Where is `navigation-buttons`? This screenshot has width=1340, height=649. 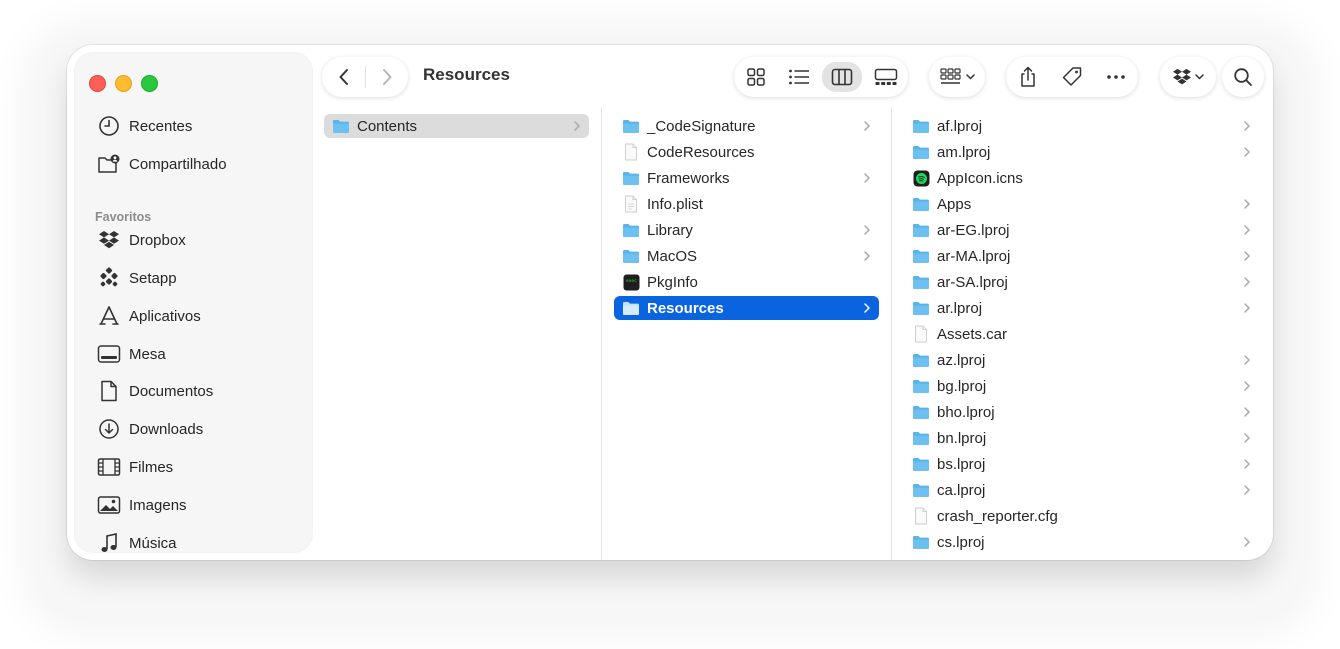
navigation-buttons is located at coordinates (365, 77).